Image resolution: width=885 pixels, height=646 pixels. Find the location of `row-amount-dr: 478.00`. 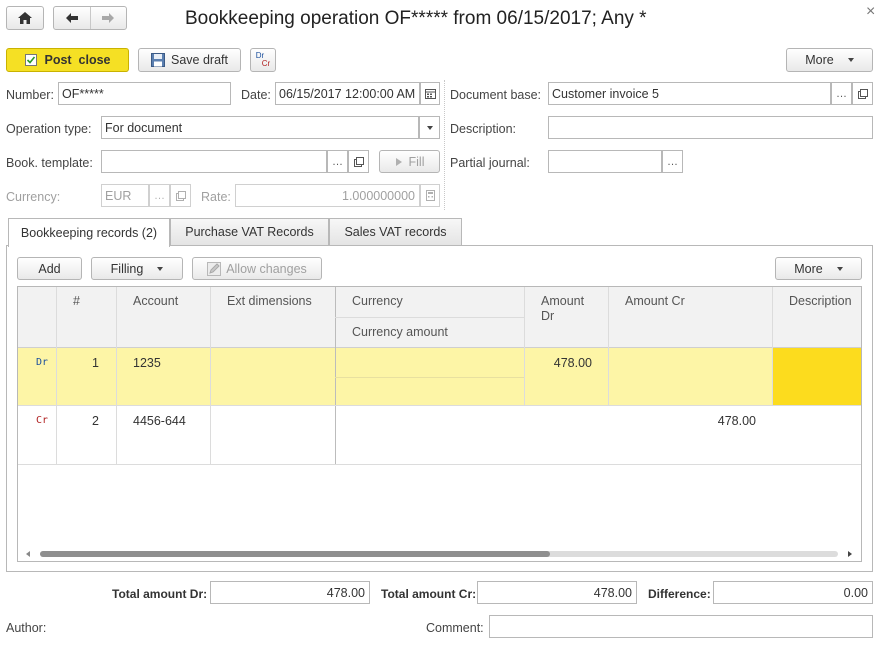

row-amount-dr: 478.00 is located at coordinates (558, 363).